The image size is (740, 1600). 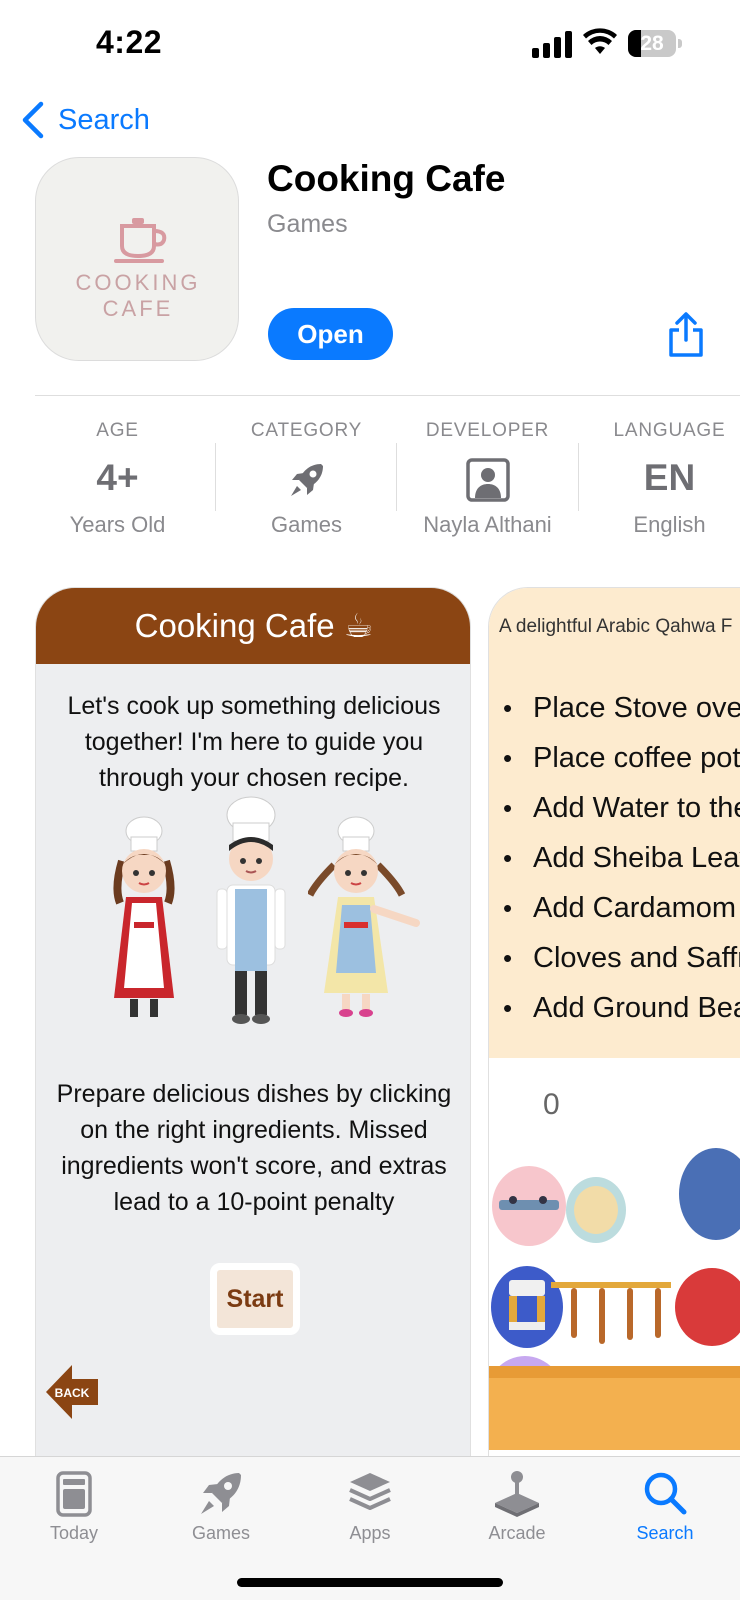 I want to click on recipe-caption: A delightful Arabic Qahwa F, so click(x=616, y=626).